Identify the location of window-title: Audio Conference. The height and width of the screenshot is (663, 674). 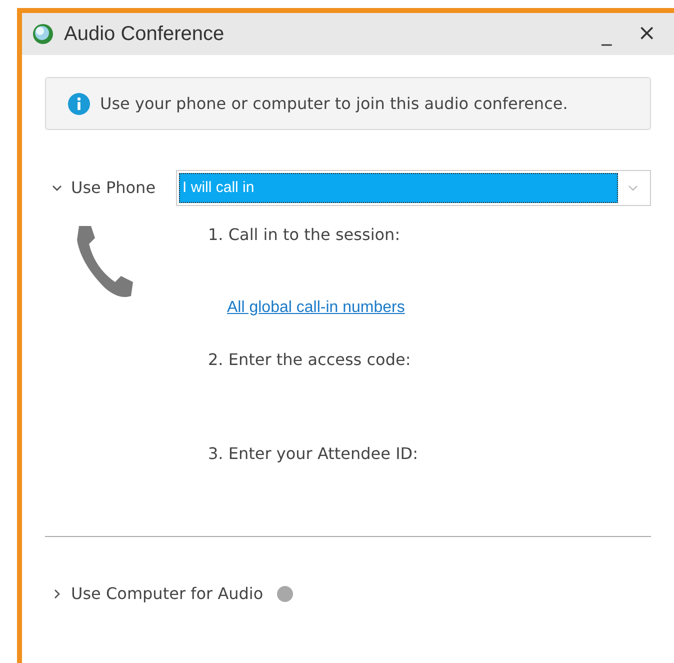
(144, 34).